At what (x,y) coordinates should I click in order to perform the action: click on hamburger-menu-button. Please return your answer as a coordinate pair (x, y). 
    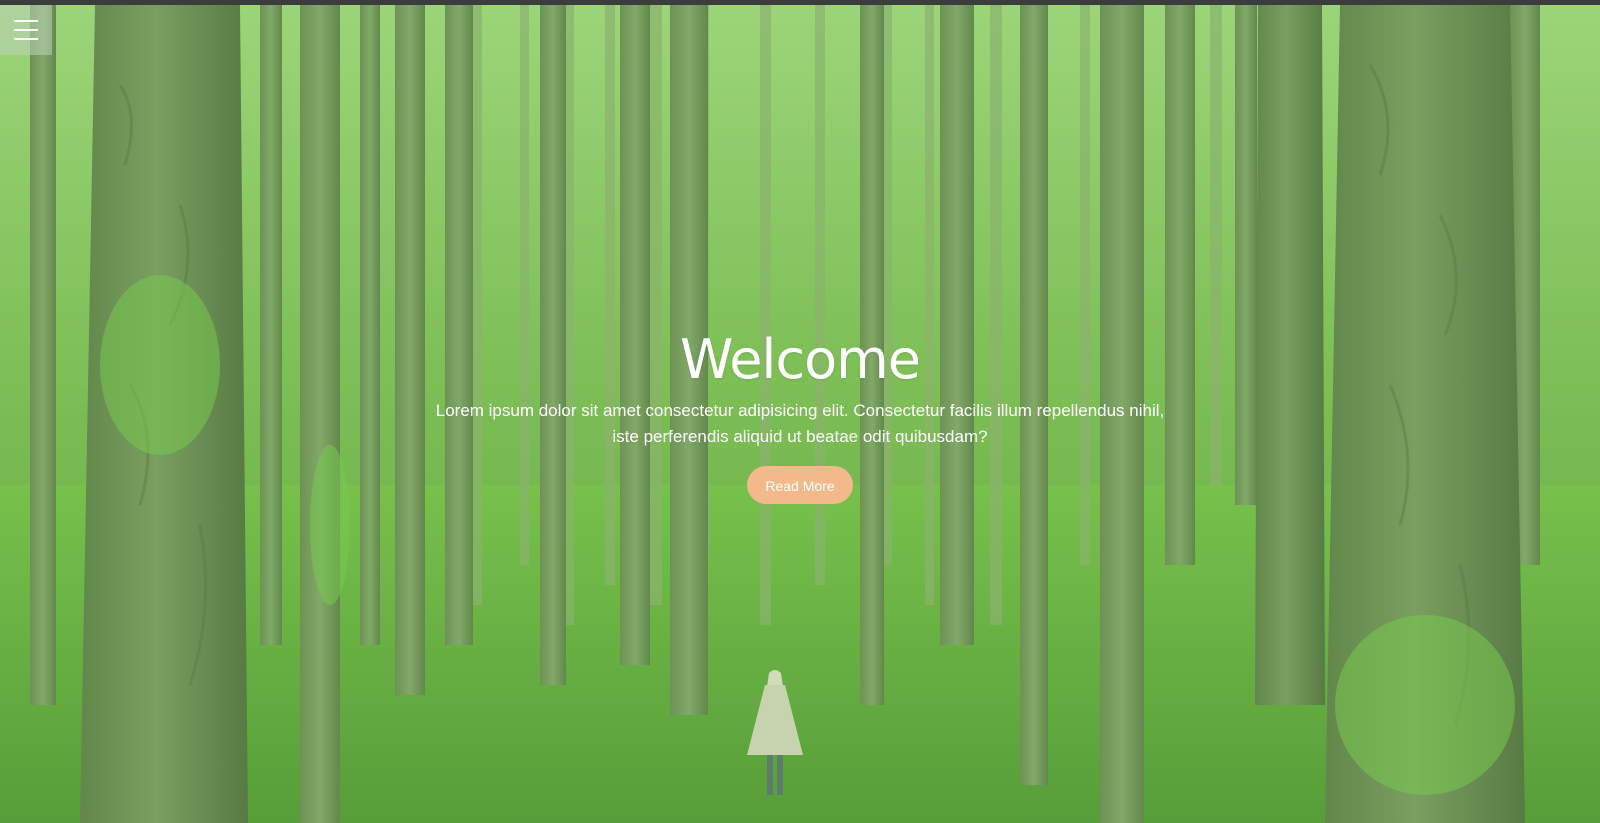
    Looking at the image, I should click on (26, 30).